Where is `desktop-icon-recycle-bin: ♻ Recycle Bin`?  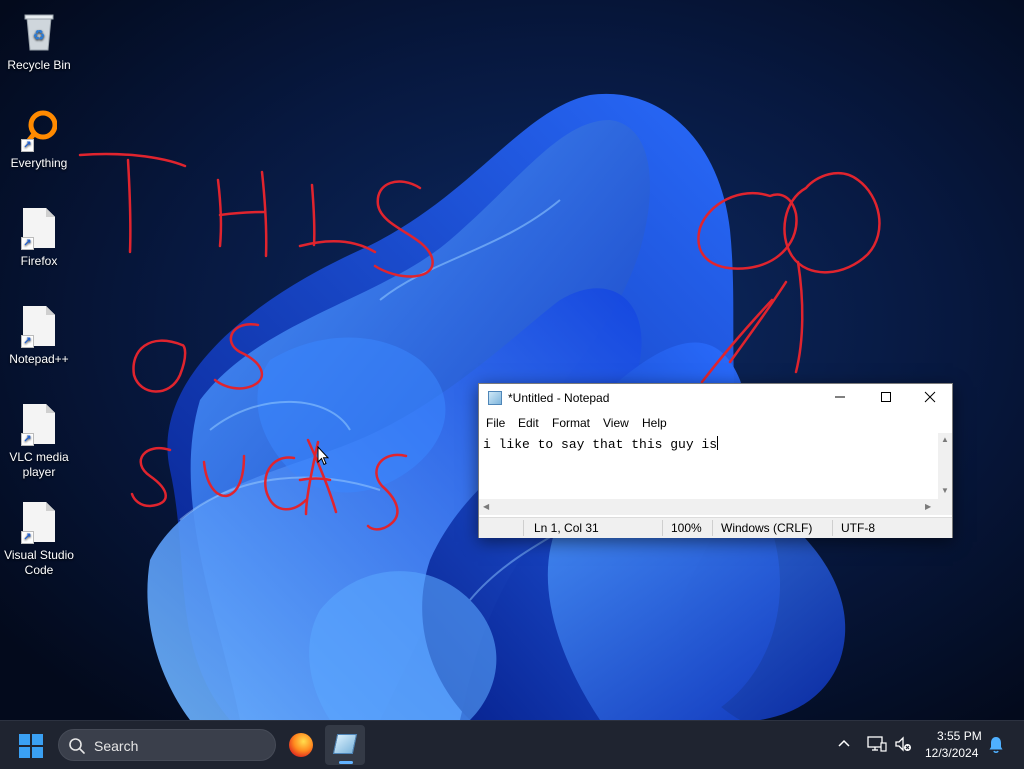 desktop-icon-recycle-bin: ♻ Recycle Bin is located at coordinates (39, 41).